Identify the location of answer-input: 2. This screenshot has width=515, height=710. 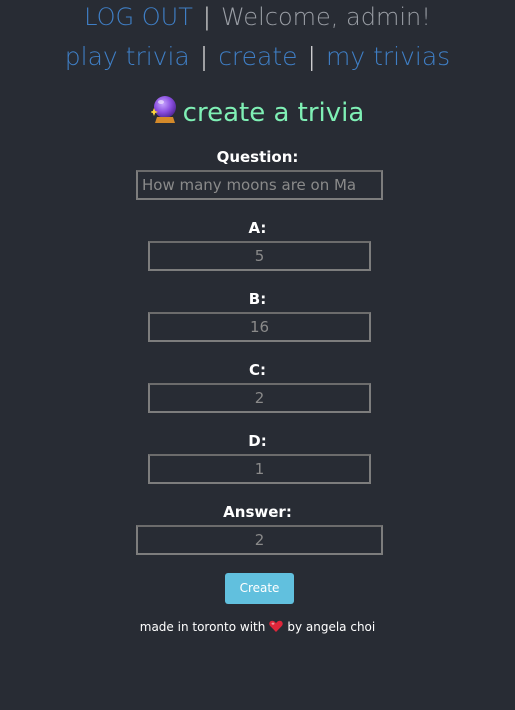
(259, 540).